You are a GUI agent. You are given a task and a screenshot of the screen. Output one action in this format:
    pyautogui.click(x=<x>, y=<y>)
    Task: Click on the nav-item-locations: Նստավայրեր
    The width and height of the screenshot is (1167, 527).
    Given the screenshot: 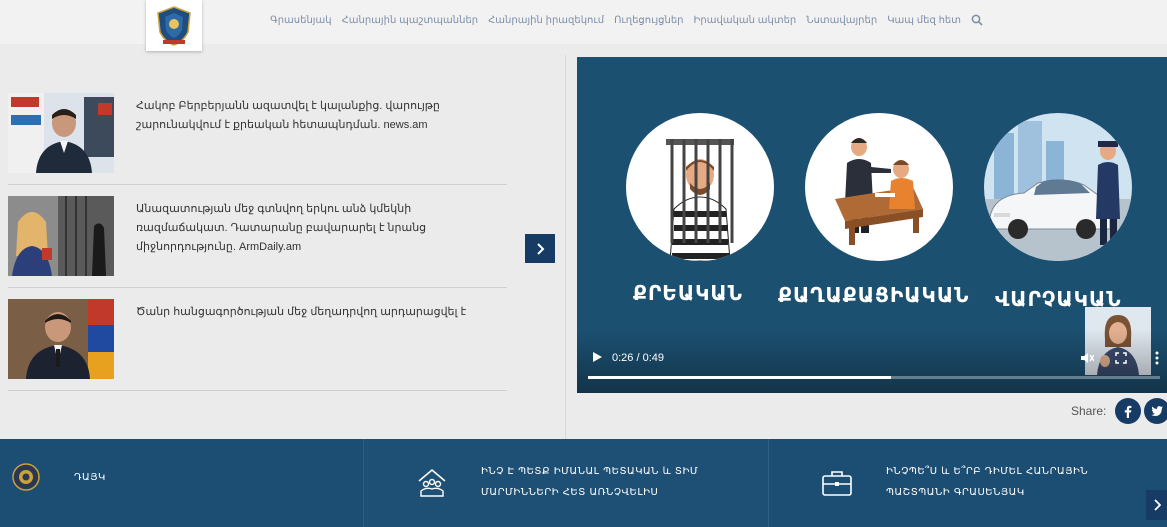 What is the action you would take?
    pyautogui.click(x=841, y=20)
    